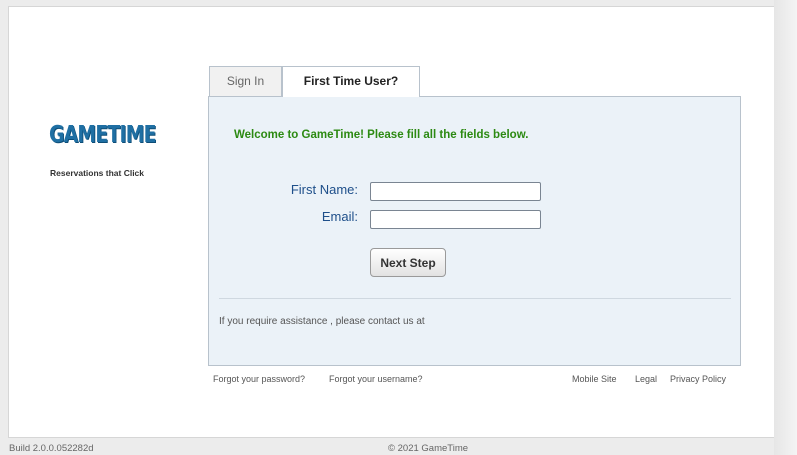 This screenshot has height=455, width=797. What do you see at coordinates (97, 173) in the screenshot?
I see `logo-tagline: Reservations that Click` at bounding box center [97, 173].